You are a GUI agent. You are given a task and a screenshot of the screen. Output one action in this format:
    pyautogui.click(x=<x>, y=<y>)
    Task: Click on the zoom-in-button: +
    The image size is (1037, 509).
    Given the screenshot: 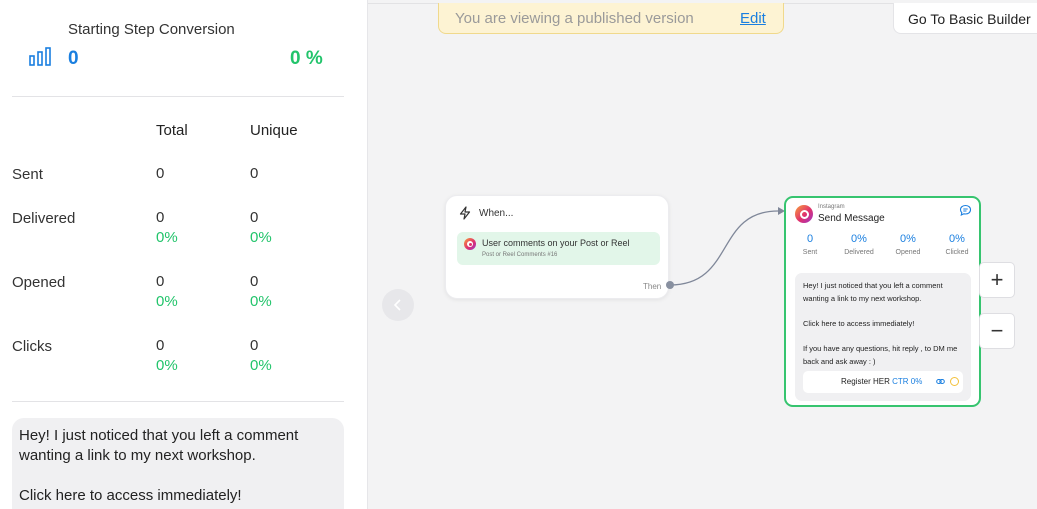 What is the action you would take?
    pyautogui.click(x=997, y=280)
    